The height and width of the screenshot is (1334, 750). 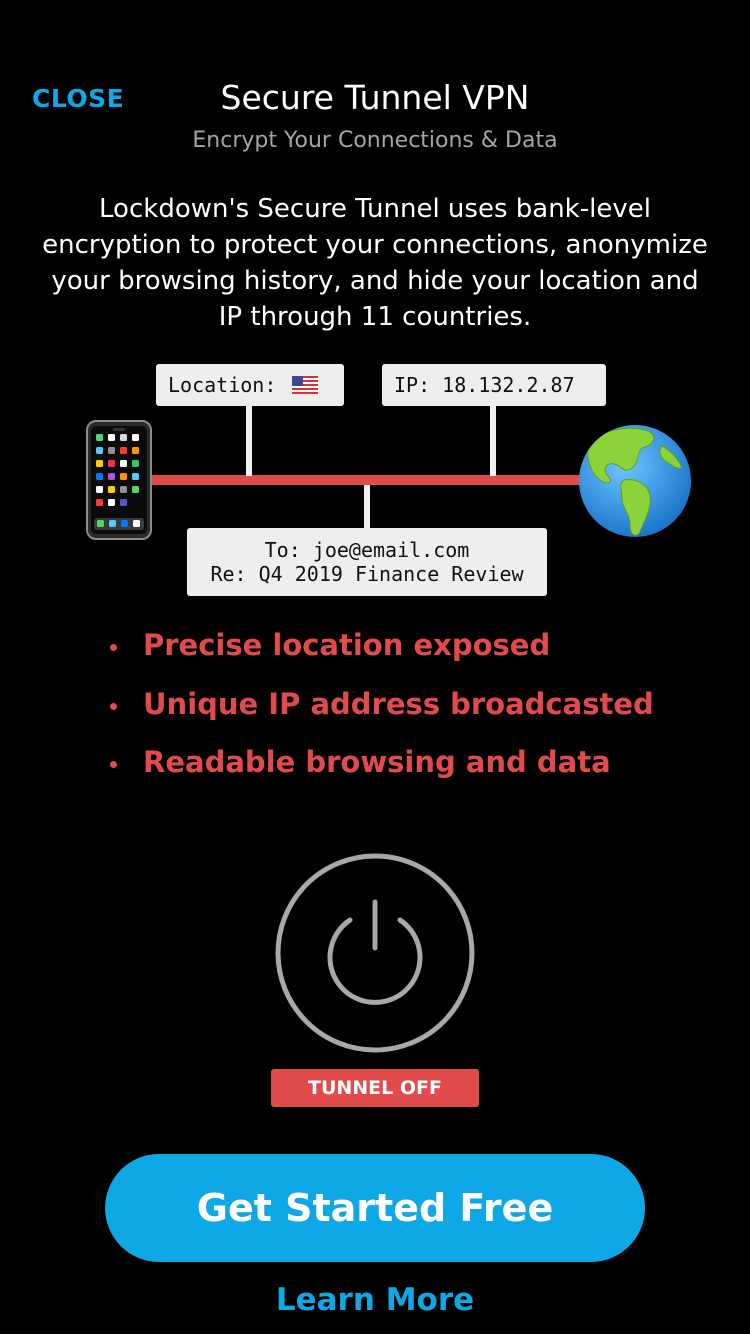 I want to click on risk-item: Unique IP address broadcasted, so click(x=381, y=716).